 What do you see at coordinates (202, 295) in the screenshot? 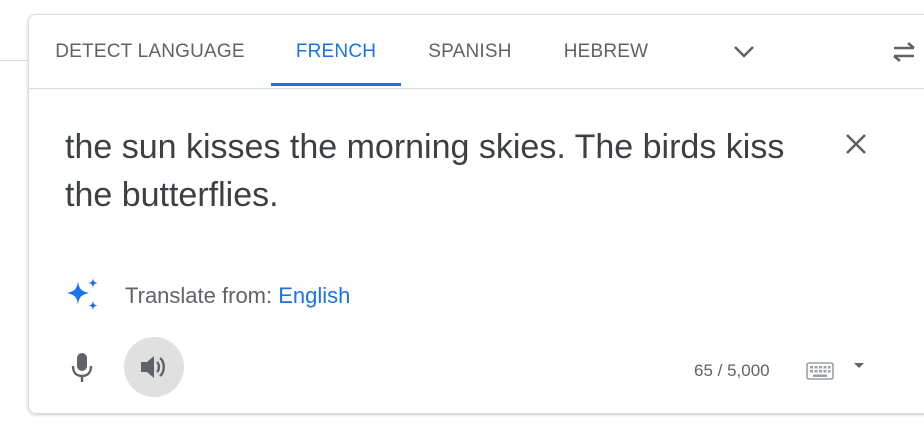
I see `translate-from-label: Translate from:` at bounding box center [202, 295].